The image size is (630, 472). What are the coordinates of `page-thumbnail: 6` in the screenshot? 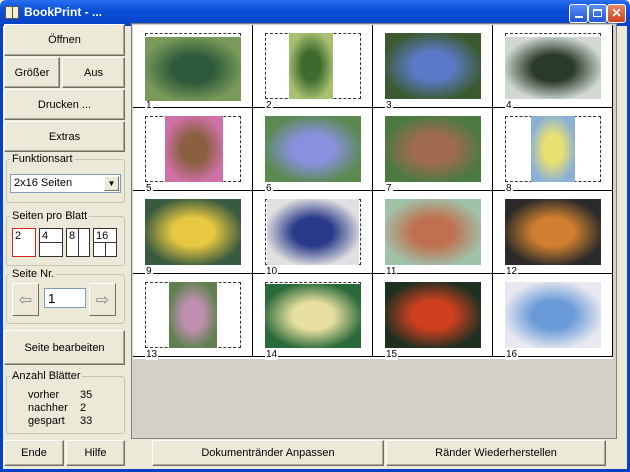 It's located at (313, 151).